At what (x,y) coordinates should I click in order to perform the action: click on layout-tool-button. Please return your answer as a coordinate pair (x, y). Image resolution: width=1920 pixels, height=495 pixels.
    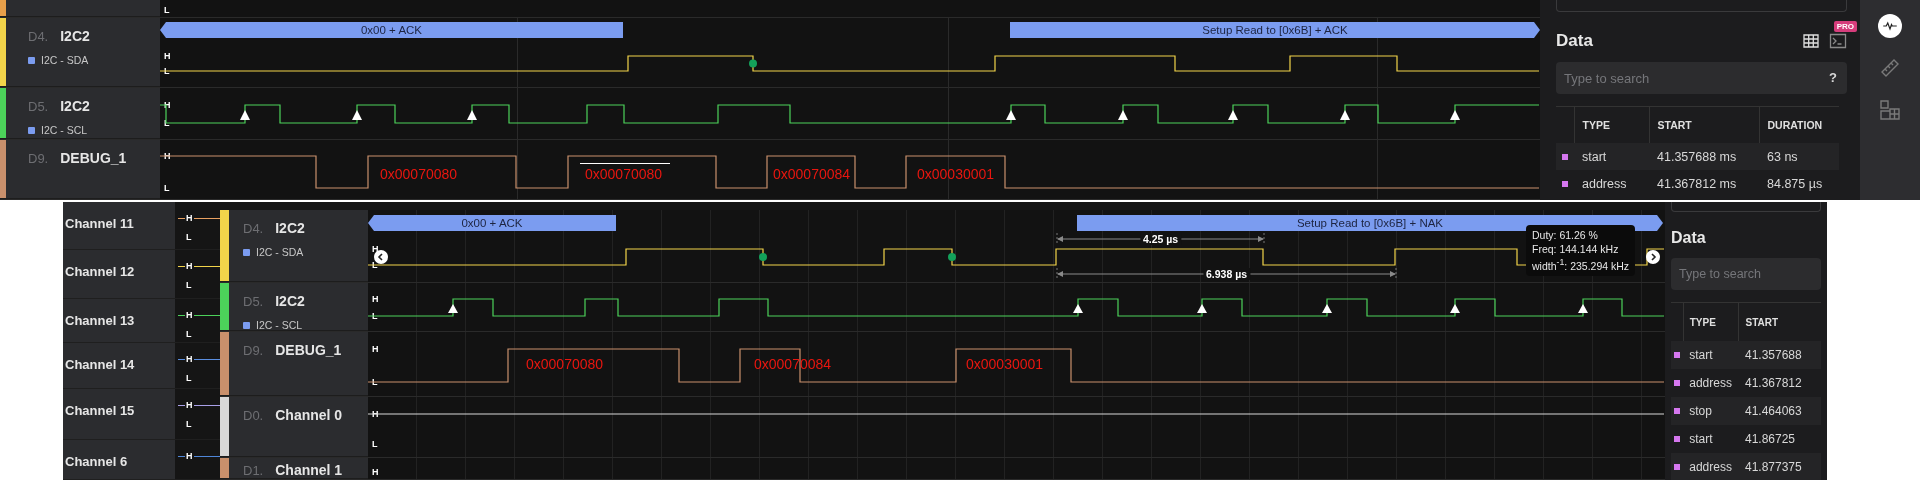
    Looking at the image, I should click on (1890, 110).